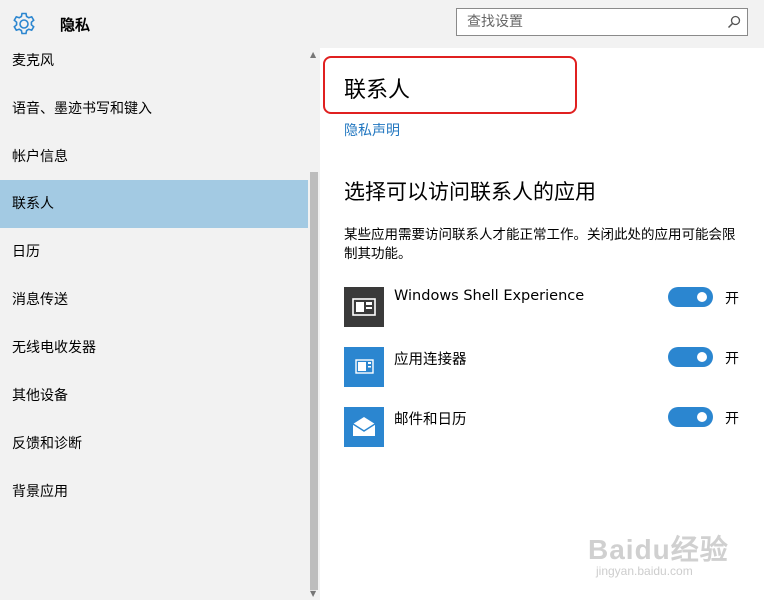 The width and height of the screenshot is (764, 600). I want to click on sidebar-scrollbar: ▲ ▼, so click(314, 324).